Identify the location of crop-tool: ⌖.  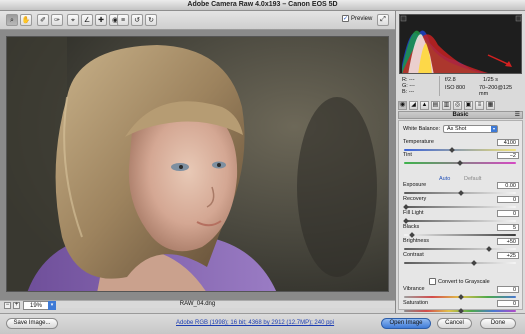
(73, 20).